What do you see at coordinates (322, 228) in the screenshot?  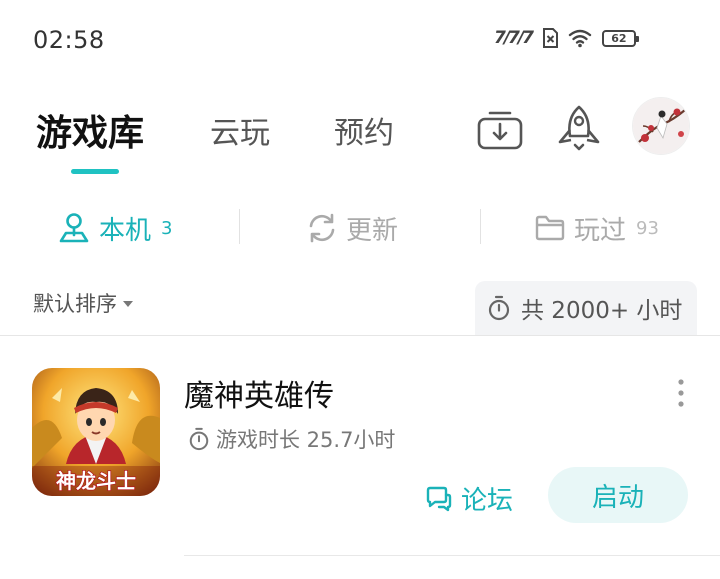 I see `refresh-icon` at bounding box center [322, 228].